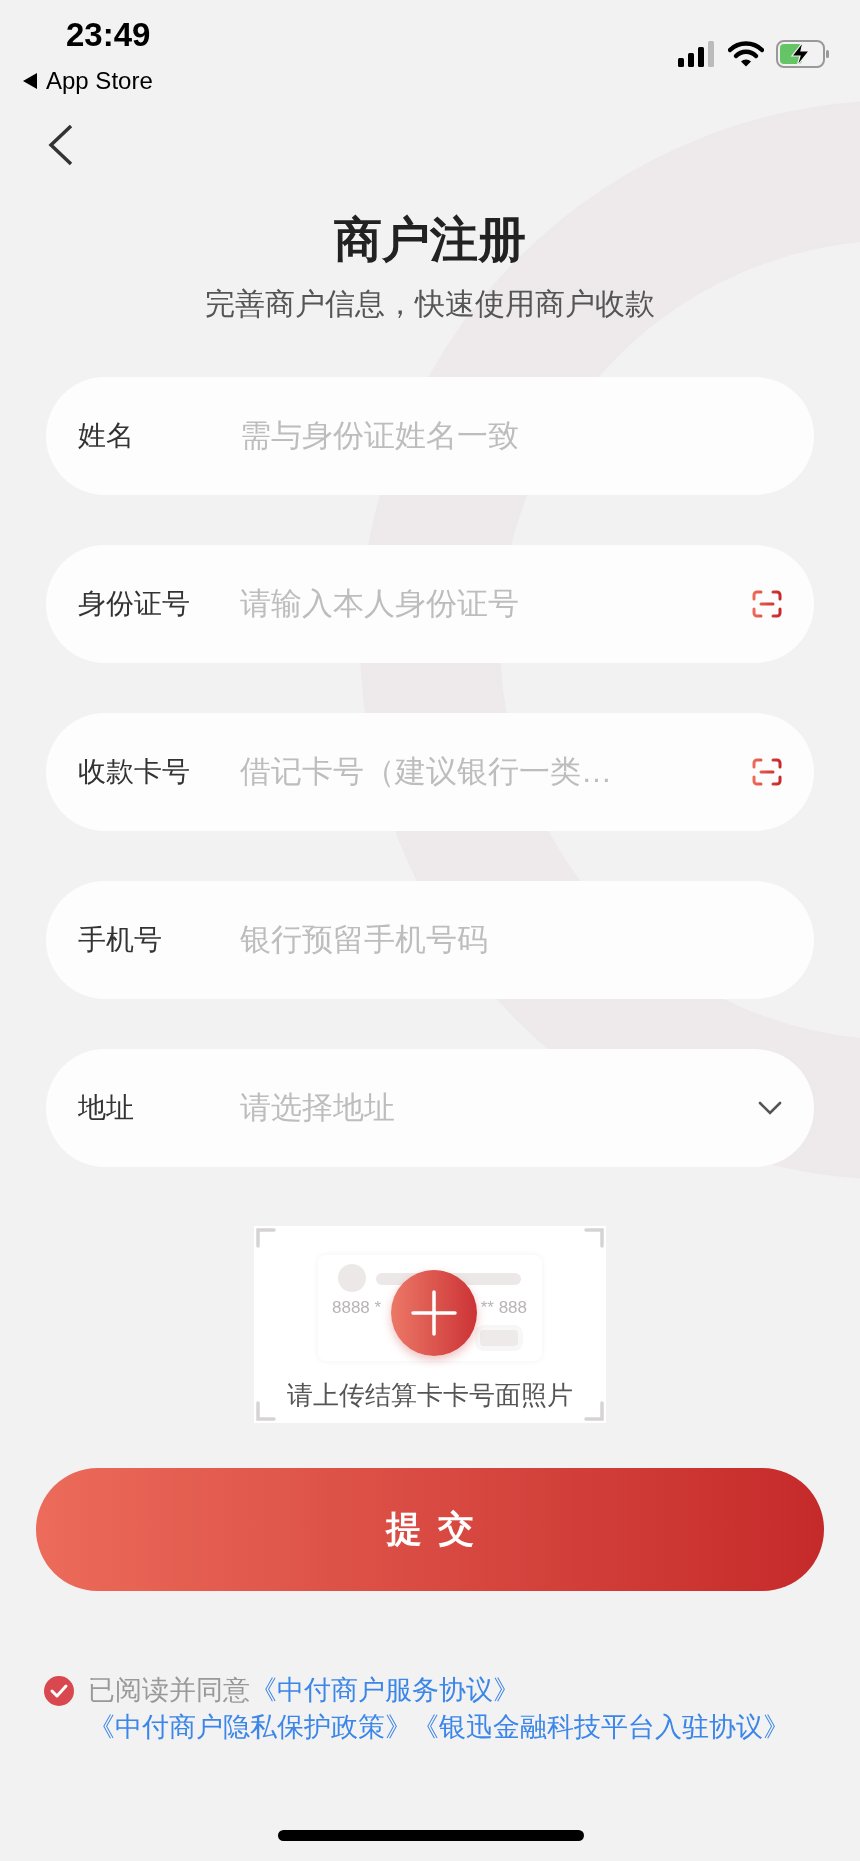  I want to click on submit-button: 提交, so click(430, 1529).